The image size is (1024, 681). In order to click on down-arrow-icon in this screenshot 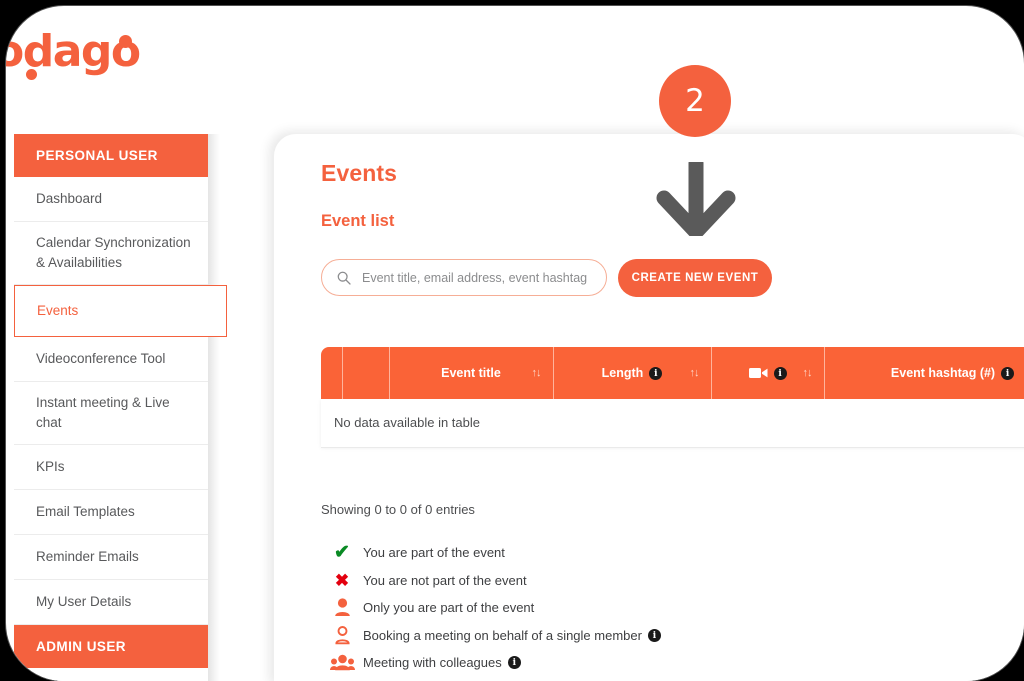, I will do `click(696, 199)`.